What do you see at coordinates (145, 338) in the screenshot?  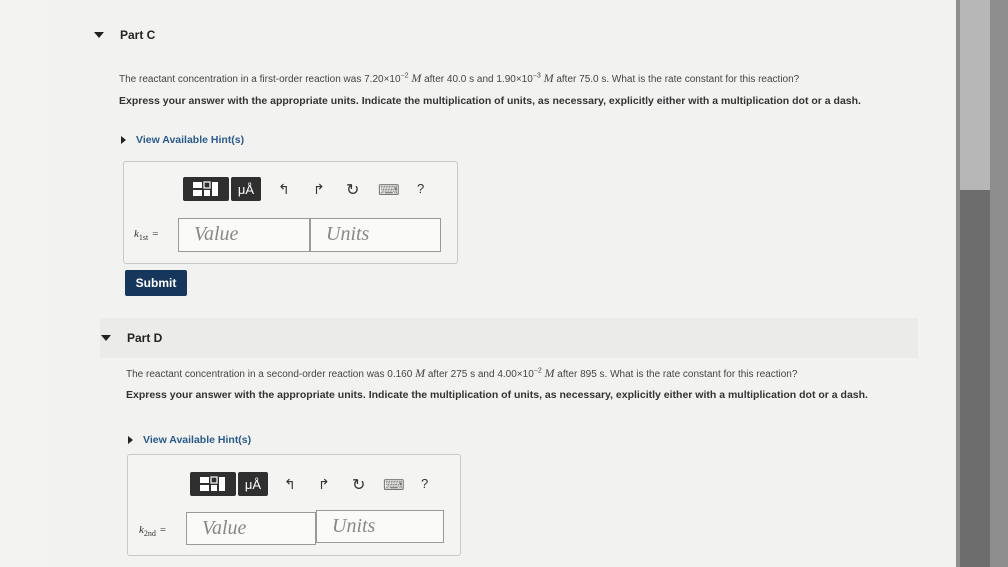 I see `part-d-title: Part D` at bounding box center [145, 338].